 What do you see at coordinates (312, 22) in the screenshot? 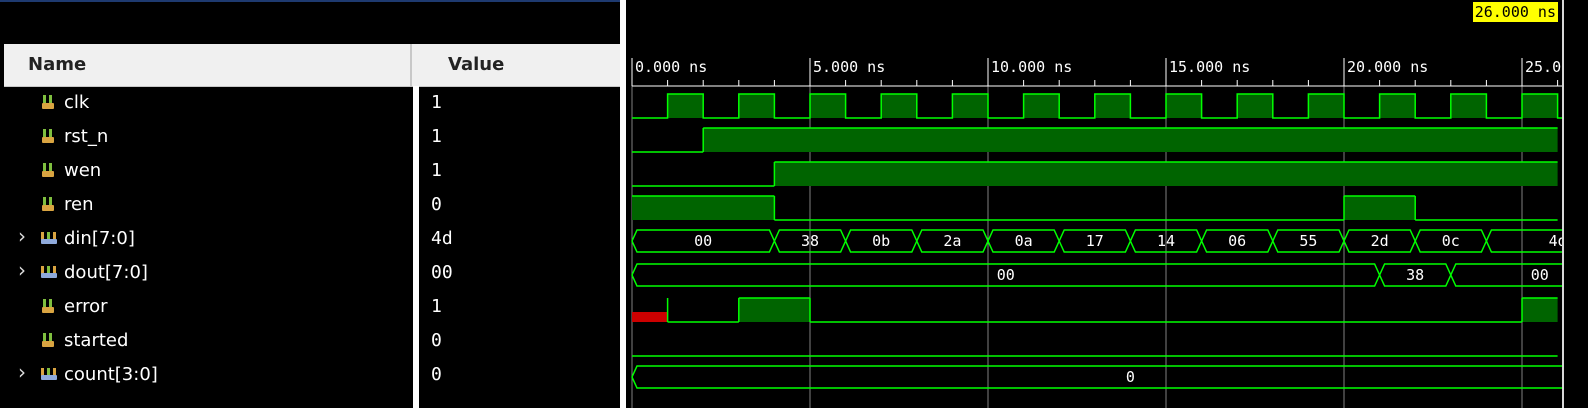
I see `names-pane-top-band` at bounding box center [312, 22].